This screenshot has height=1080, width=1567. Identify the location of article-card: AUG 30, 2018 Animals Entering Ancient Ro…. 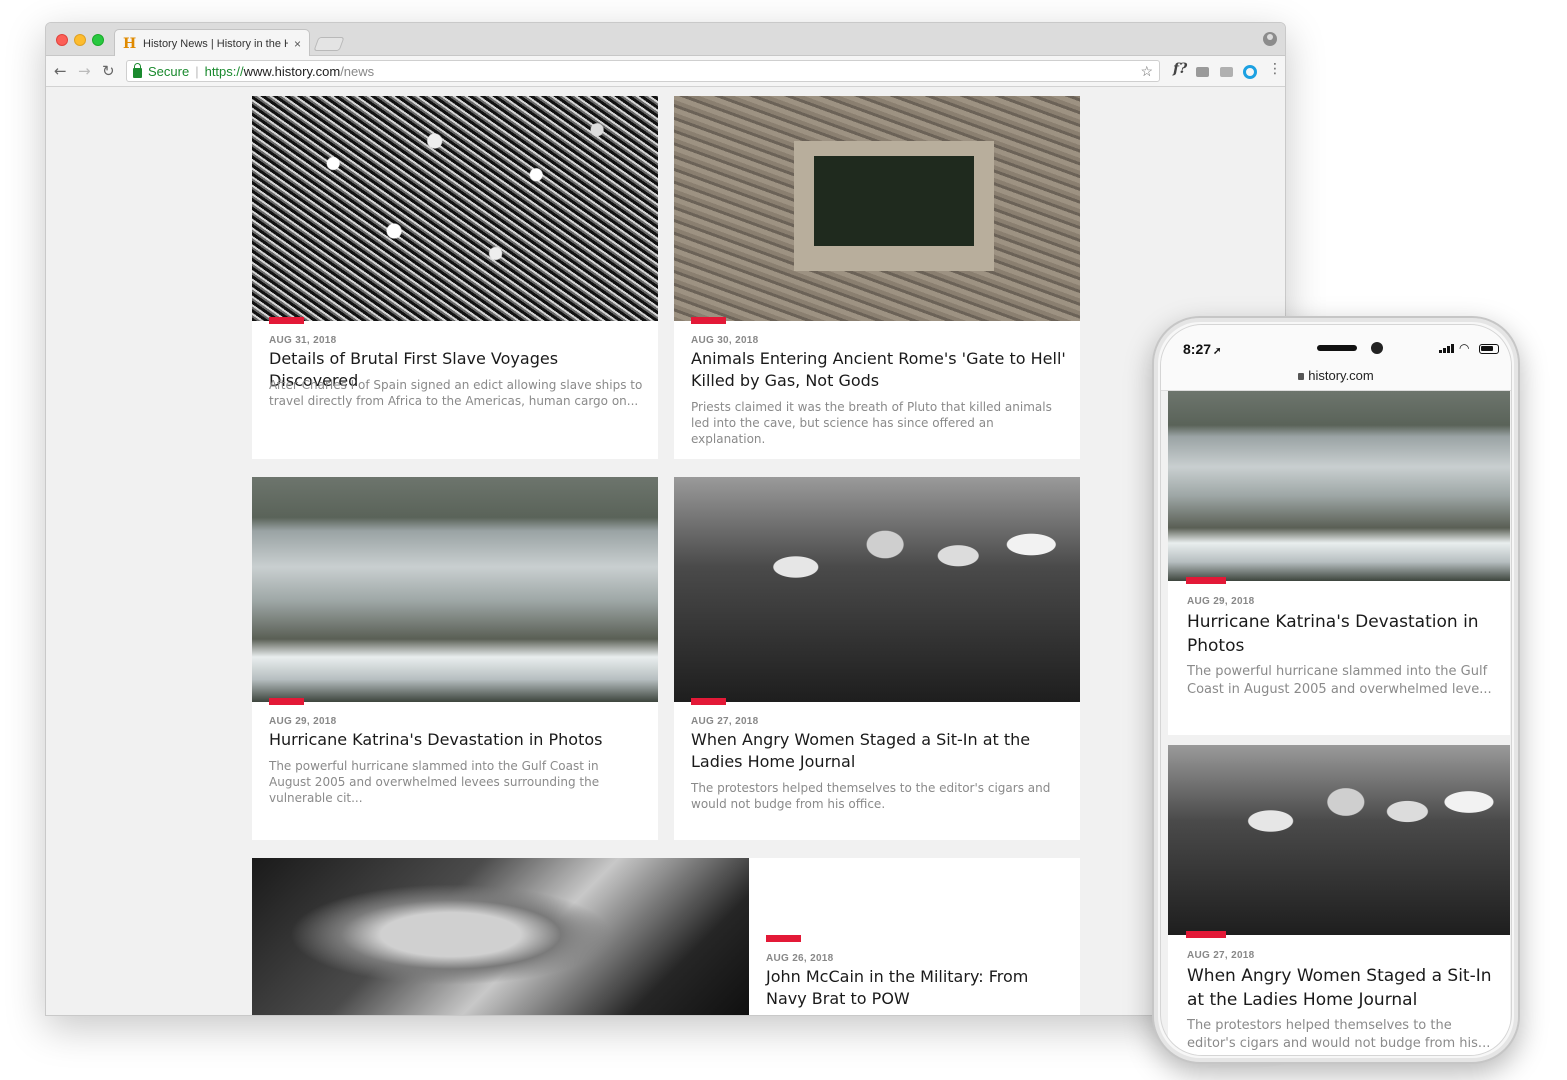
(877, 277).